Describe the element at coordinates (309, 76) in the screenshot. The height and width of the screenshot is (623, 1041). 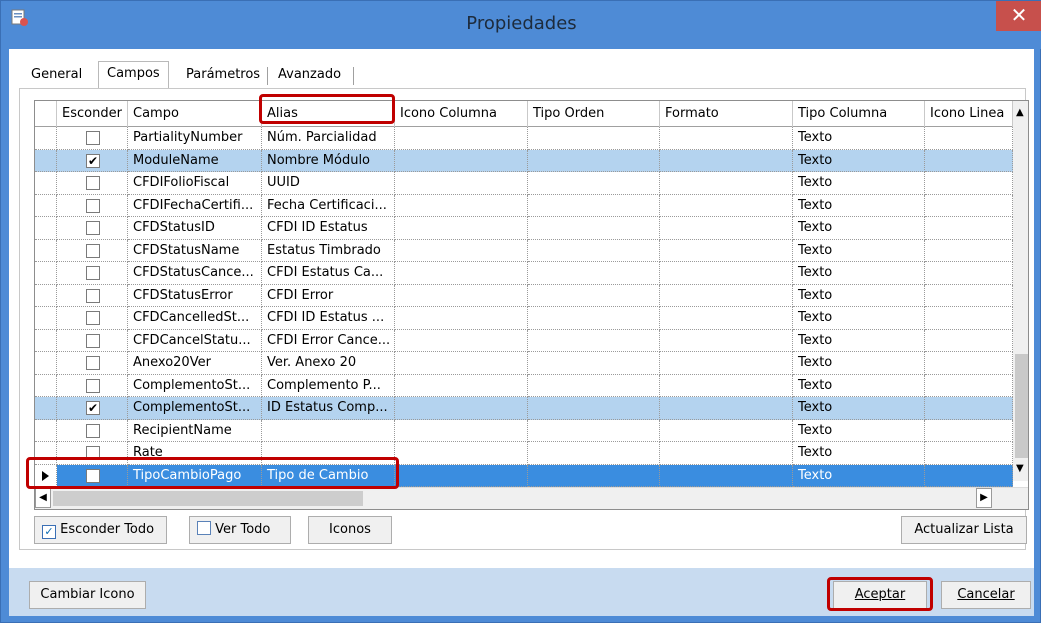
I see `tab-avanzado: Avanzado` at that location.